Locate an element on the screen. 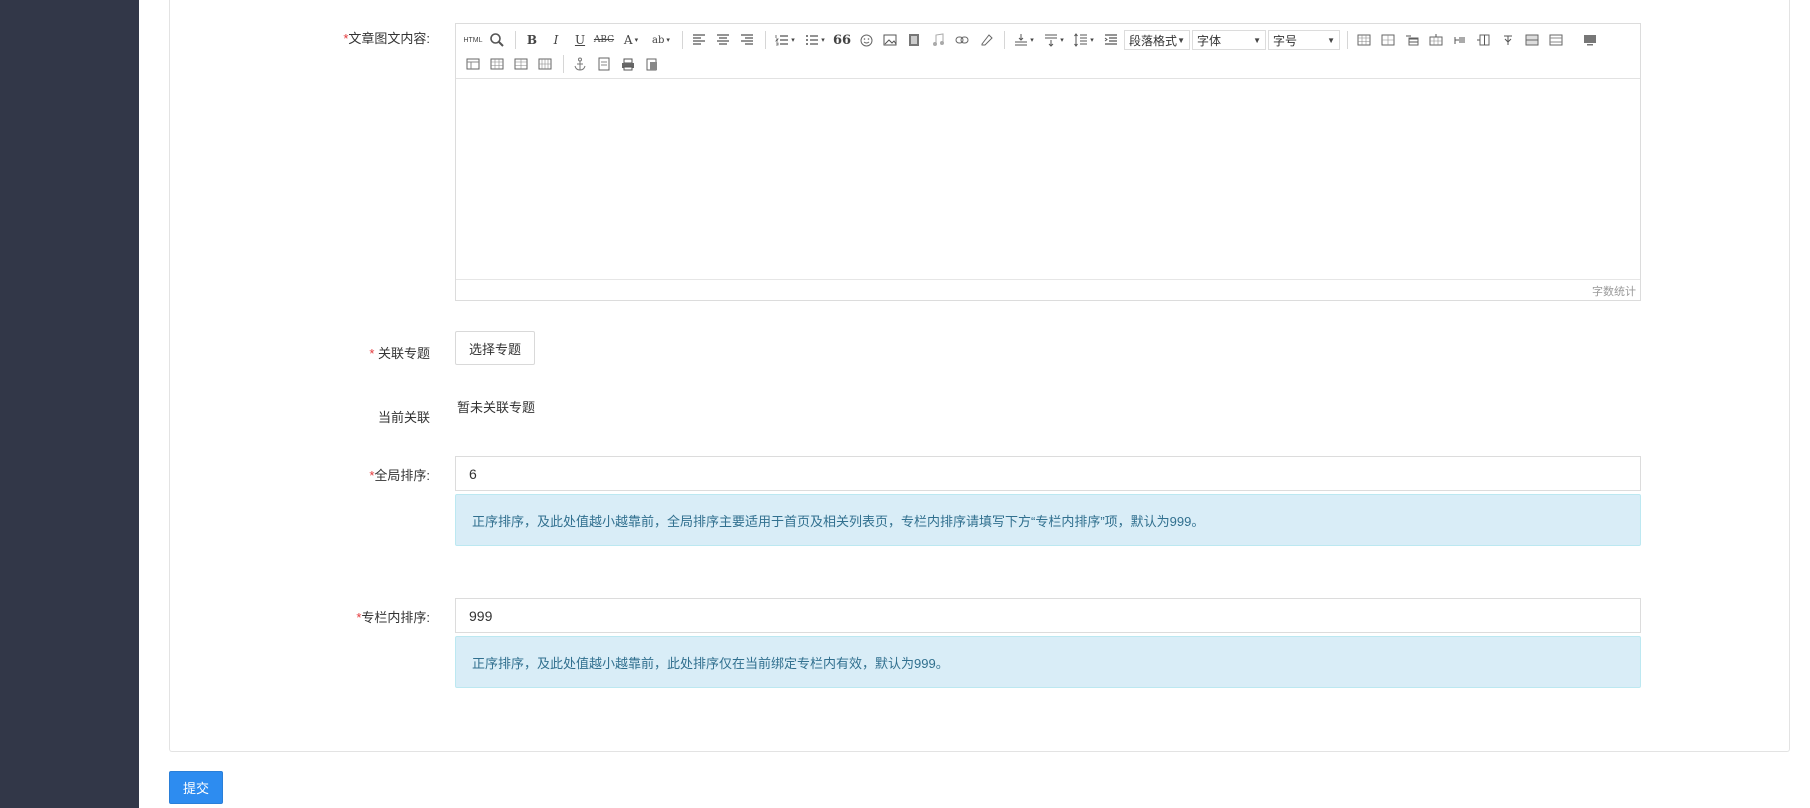 The width and height of the screenshot is (1810, 808). insert-paragraph-before-table-icon is located at coordinates (1412, 40).